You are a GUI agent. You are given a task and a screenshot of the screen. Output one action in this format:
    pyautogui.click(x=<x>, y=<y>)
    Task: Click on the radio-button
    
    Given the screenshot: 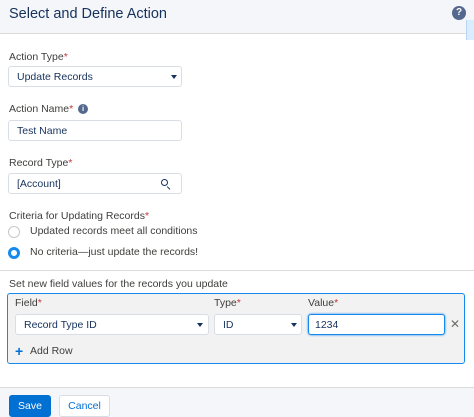 What is the action you would take?
    pyautogui.click(x=14, y=232)
    